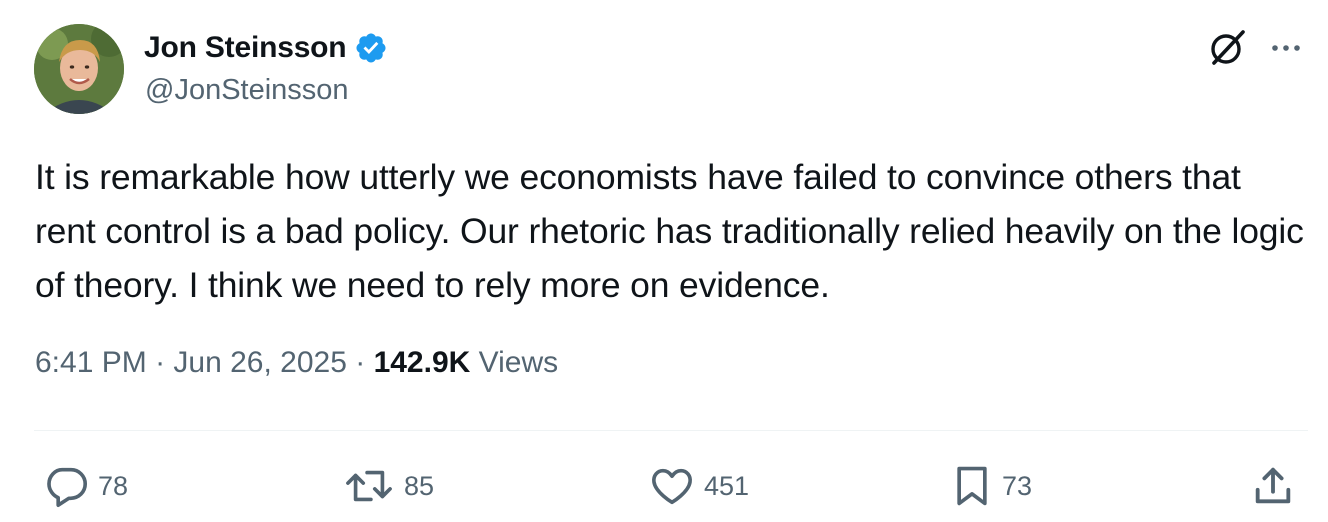 The width and height of the screenshot is (1328, 522). I want to click on bookmark-button: 73, so click(991, 486).